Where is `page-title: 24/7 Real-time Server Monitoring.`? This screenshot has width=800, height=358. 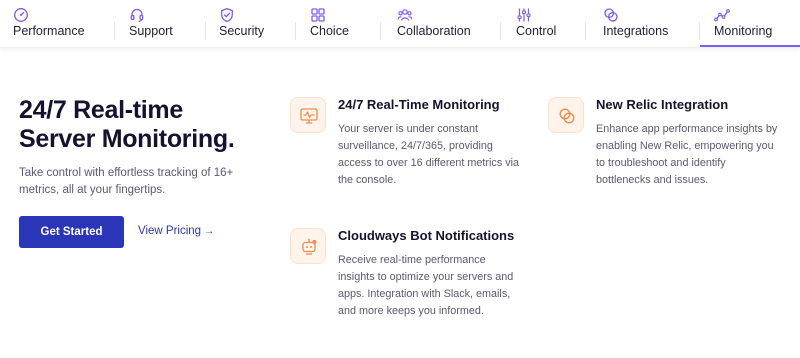 page-title: 24/7 Real-time Server Monitoring. is located at coordinates (149, 125).